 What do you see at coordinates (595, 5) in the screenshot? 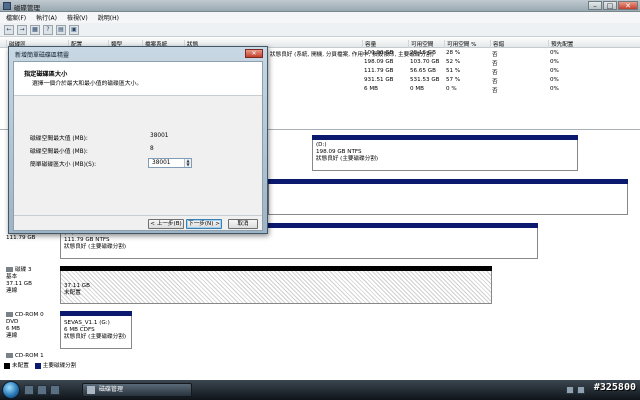
I see `minimize-button: –` at bounding box center [595, 5].